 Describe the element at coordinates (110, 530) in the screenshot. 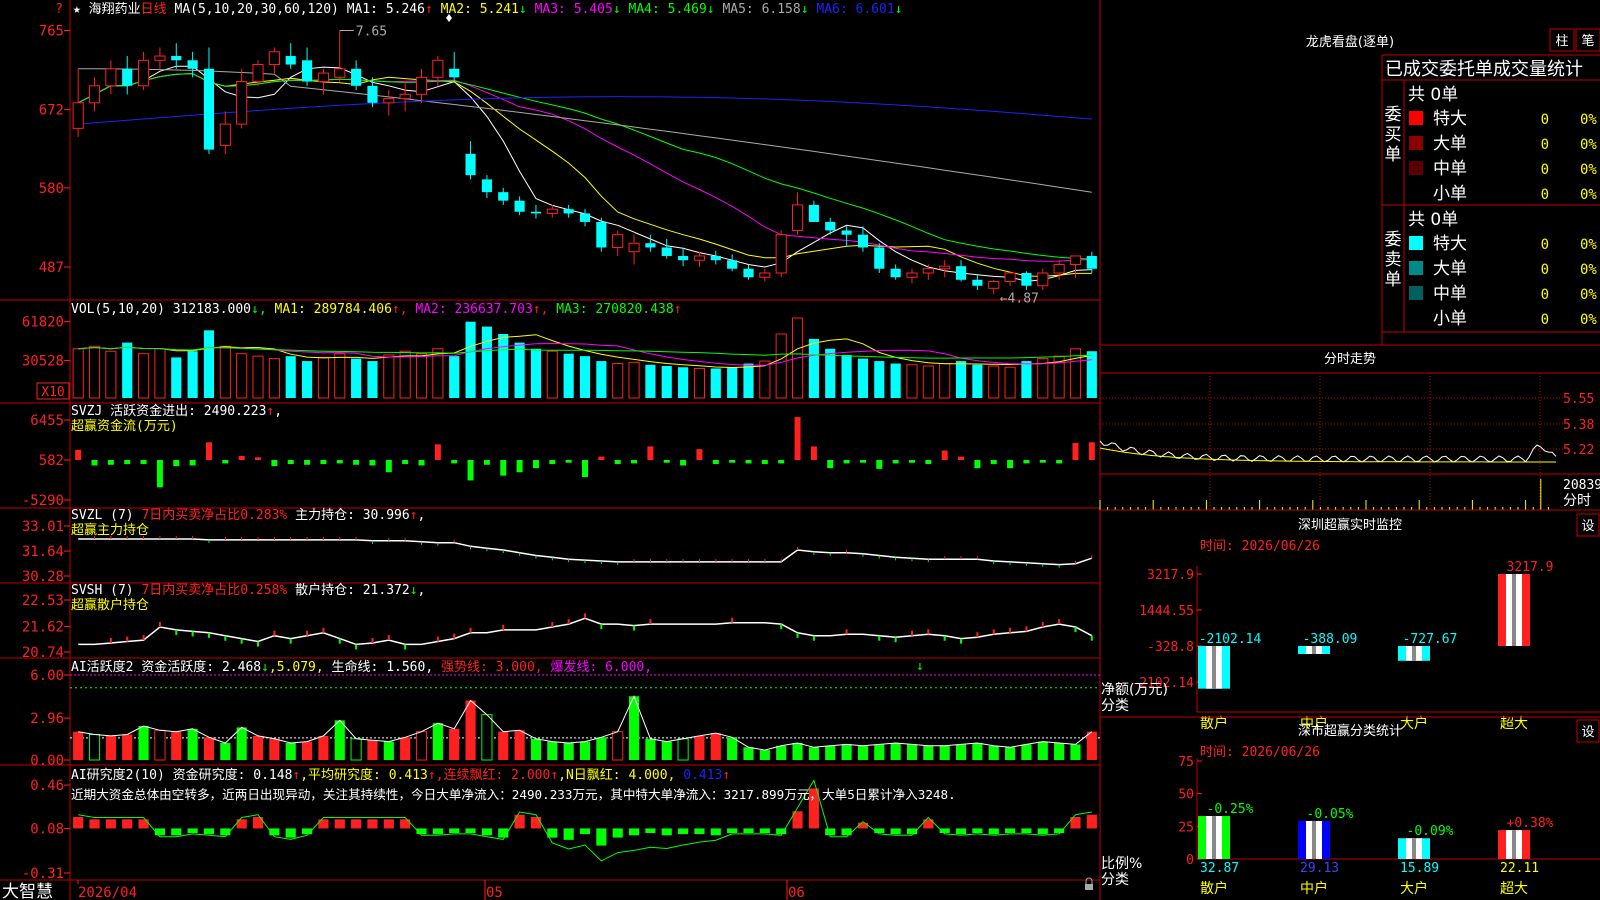

I see `svzl-subtitle: 超赢主力持仓` at that location.